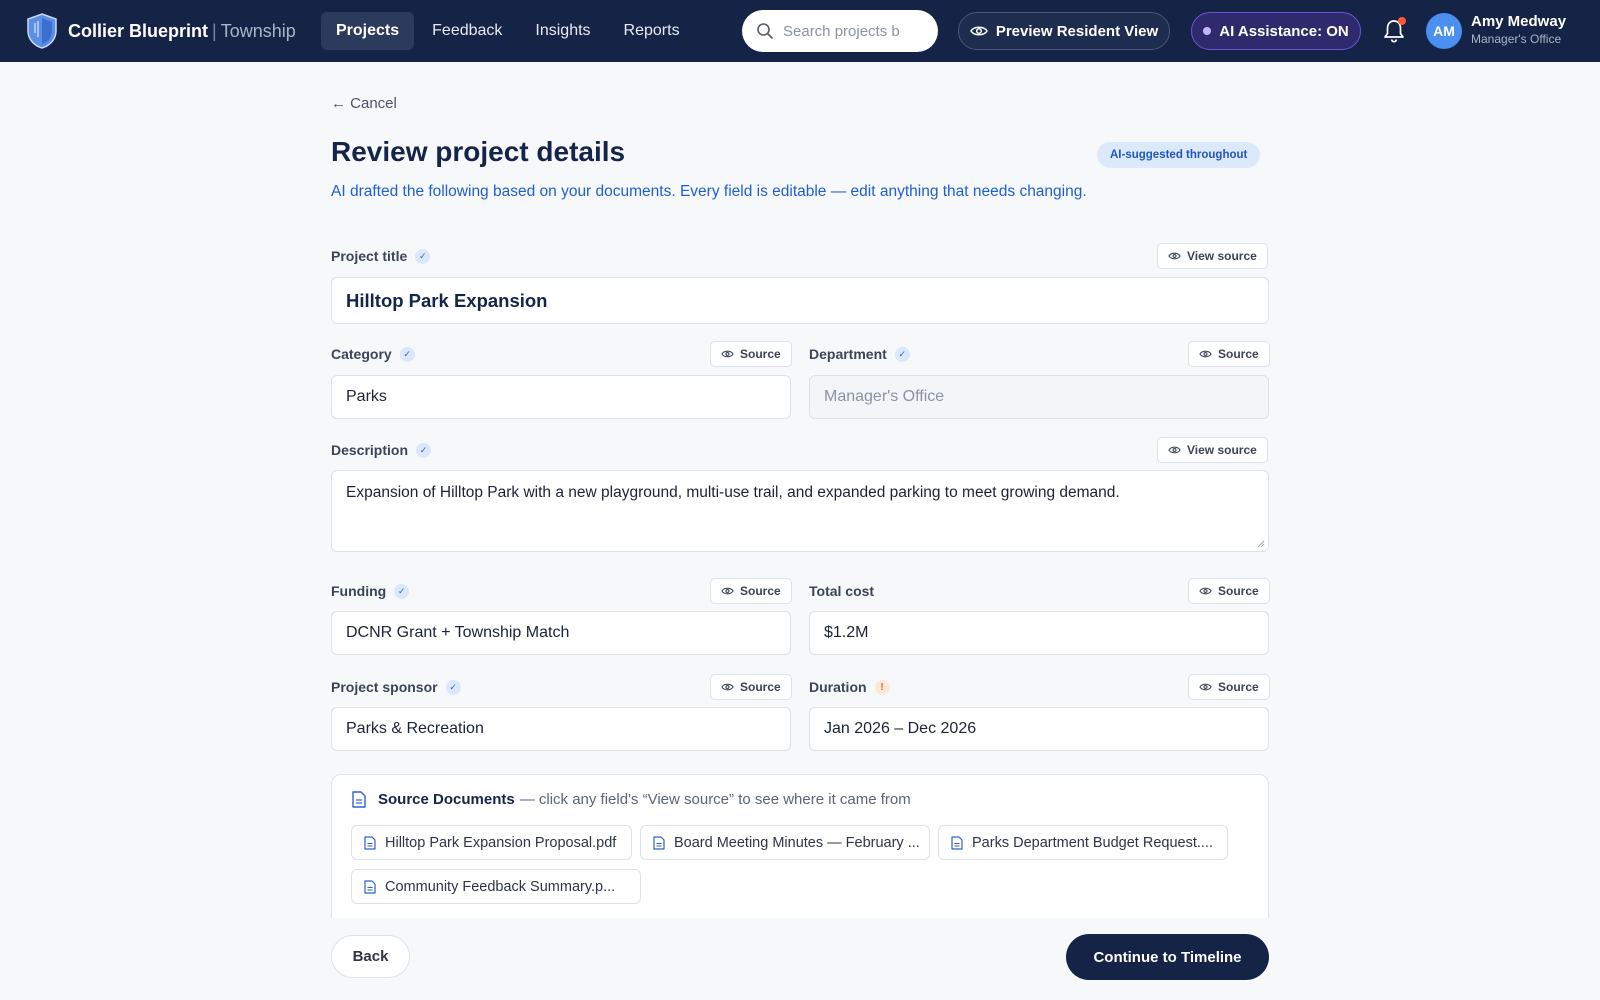 Image resolution: width=1600 pixels, height=1000 pixels. Describe the element at coordinates (467, 31) in the screenshot. I see `nav-feedback: Feedback` at that location.